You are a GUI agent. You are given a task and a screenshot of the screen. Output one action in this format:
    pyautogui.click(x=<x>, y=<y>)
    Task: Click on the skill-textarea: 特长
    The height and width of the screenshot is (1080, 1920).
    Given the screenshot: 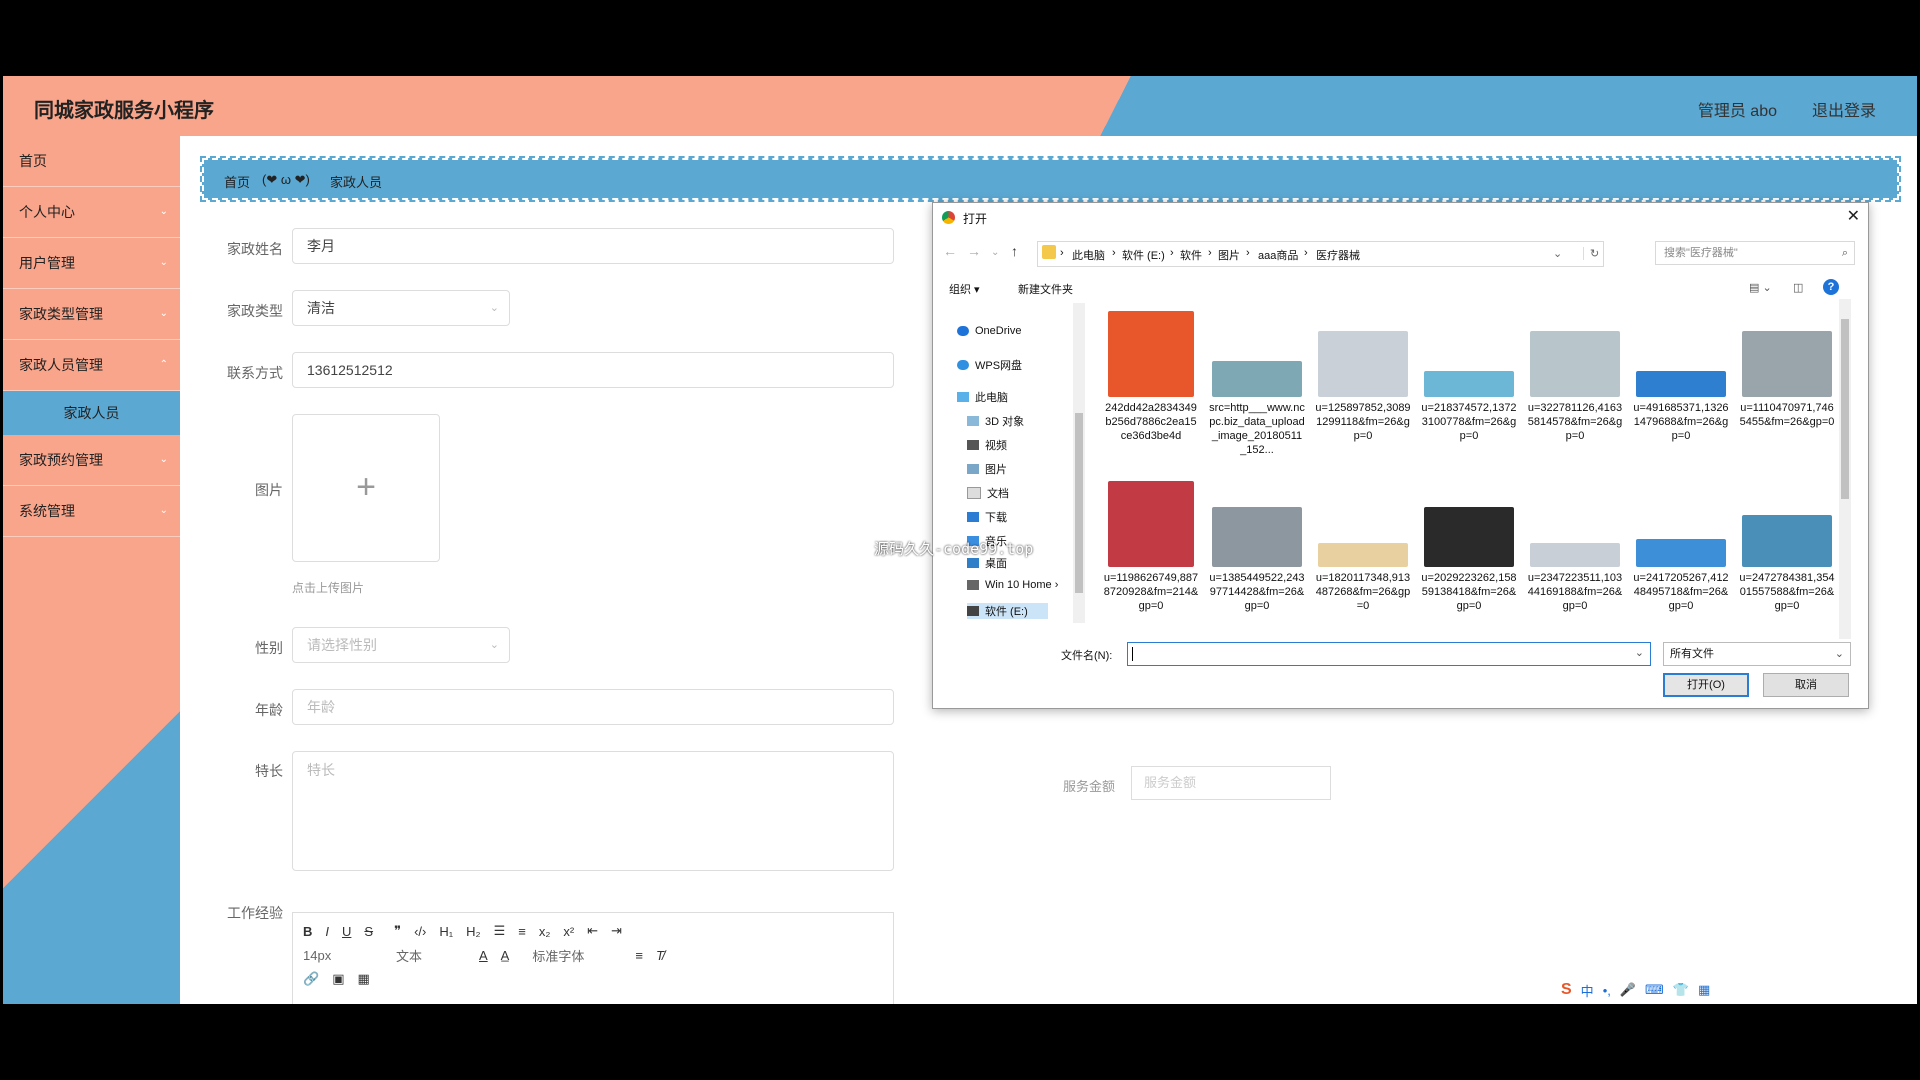 What is the action you would take?
    pyautogui.click(x=593, y=811)
    